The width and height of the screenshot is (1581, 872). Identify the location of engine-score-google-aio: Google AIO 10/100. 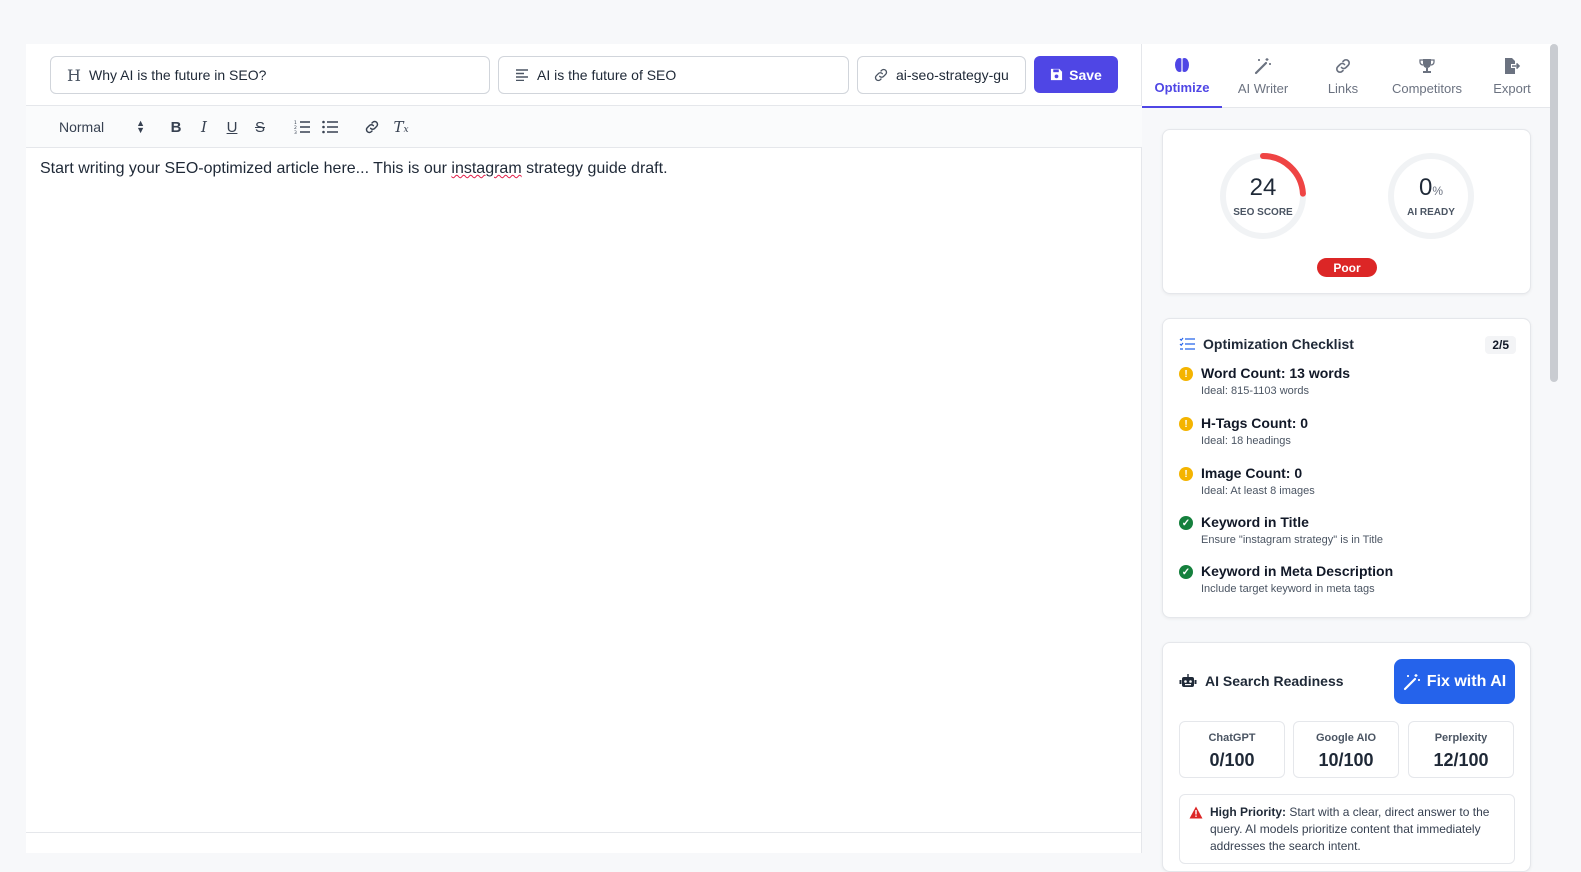
(1346, 749).